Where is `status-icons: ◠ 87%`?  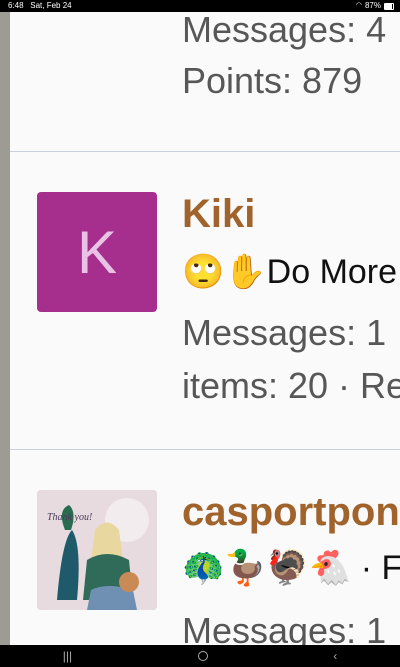
status-icons: ◠ 87% is located at coordinates (375, 6).